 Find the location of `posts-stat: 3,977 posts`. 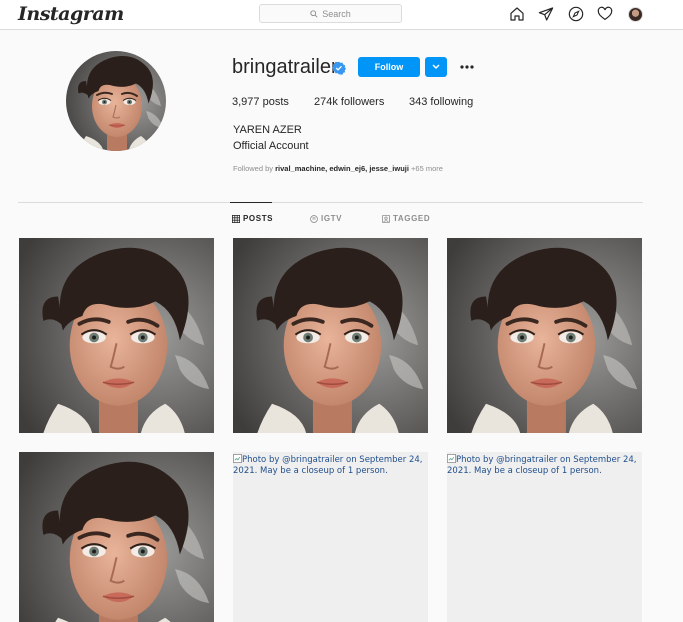

posts-stat: 3,977 posts is located at coordinates (260, 102).